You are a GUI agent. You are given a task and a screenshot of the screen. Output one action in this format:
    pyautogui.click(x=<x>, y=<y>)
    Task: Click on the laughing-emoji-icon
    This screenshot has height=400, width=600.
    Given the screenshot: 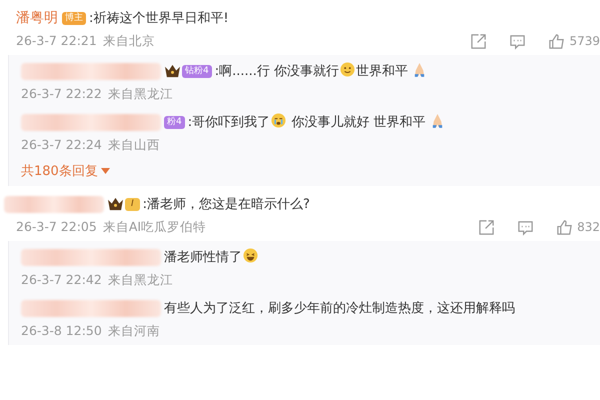 What is the action you would take?
    pyautogui.click(x=250, y=255)
    